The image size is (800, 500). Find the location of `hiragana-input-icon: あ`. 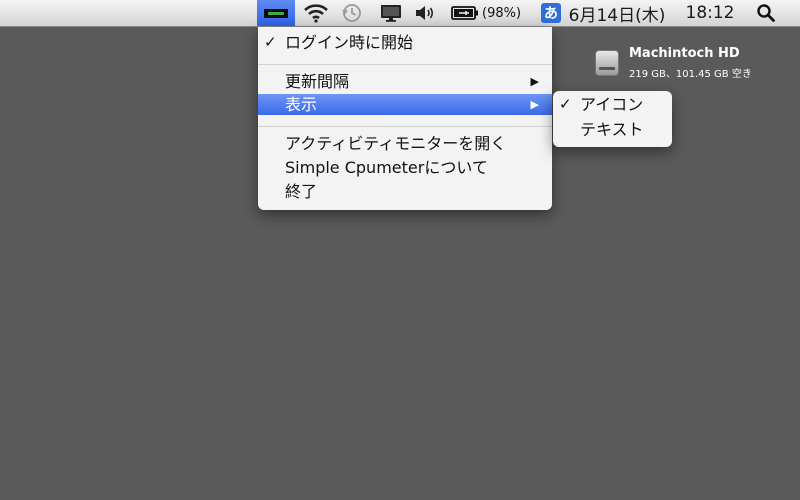

hiragana-input-icon: あ is located at coordinates (551, 13).